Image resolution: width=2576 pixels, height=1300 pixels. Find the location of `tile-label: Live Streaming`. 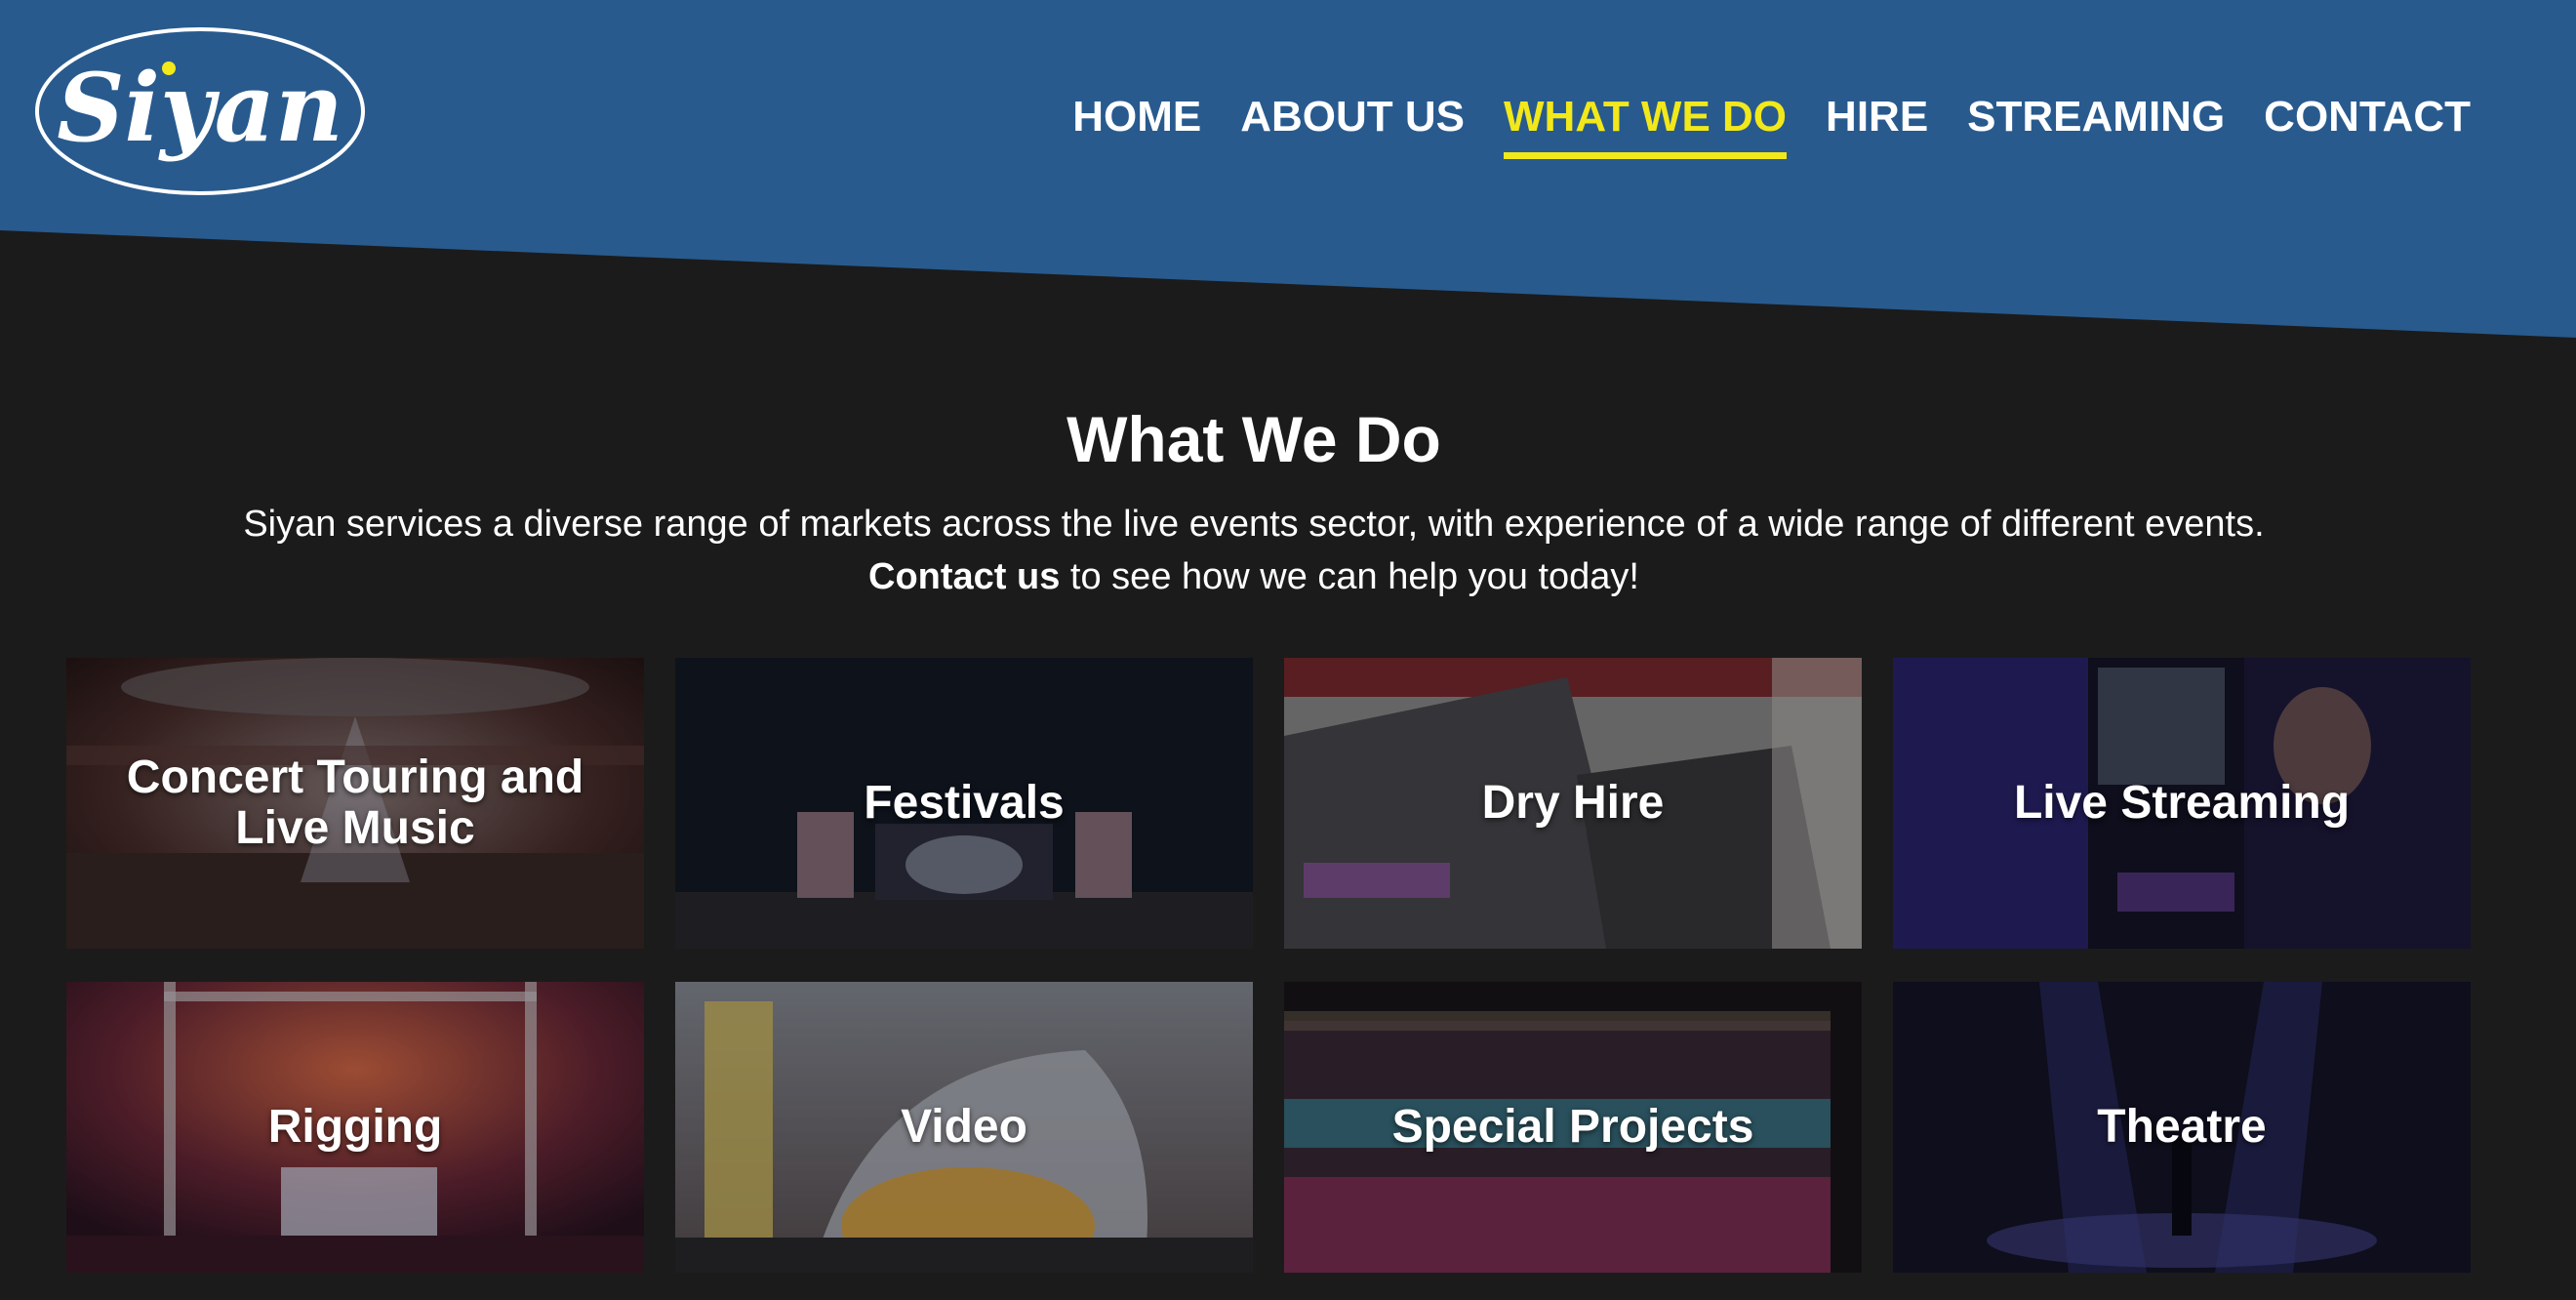

tile-label: Live Streaming is located at coordinates (2182, 803).